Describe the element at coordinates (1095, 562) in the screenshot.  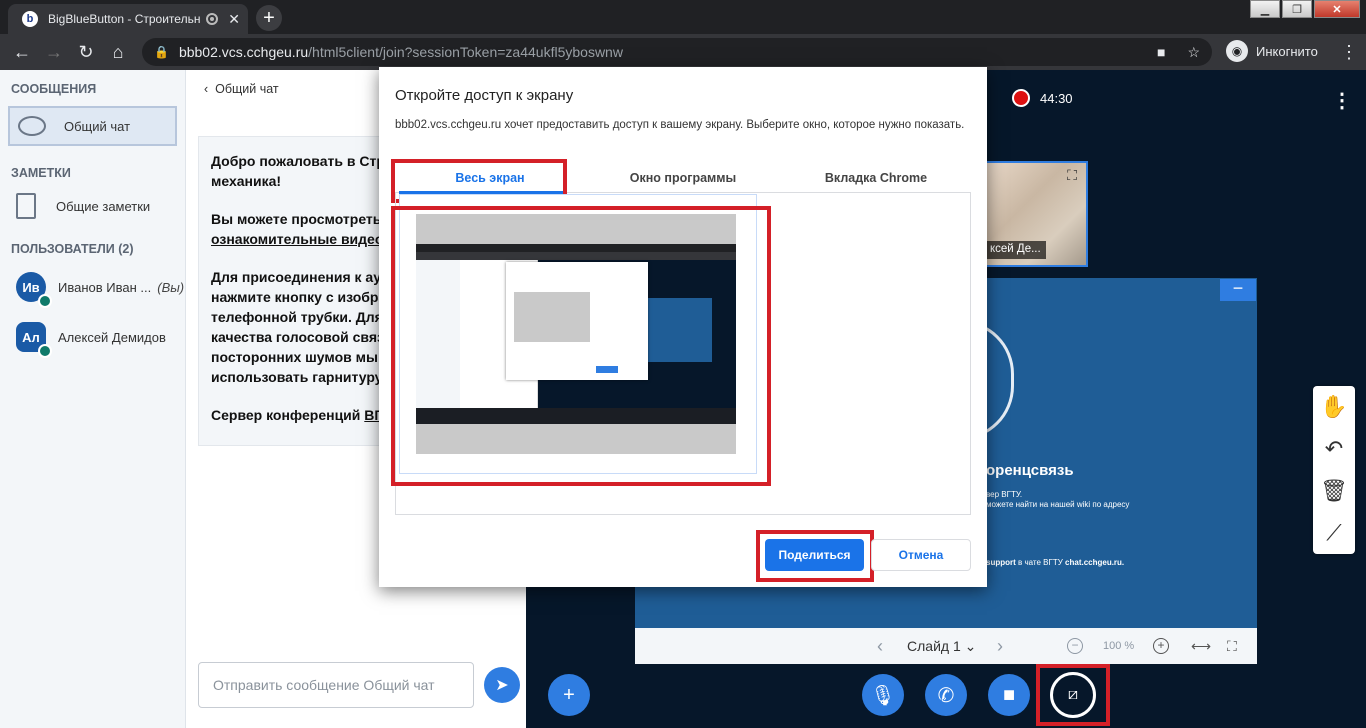
I see `slide-text-bold: chat.cchgeu.ru.` at that location.